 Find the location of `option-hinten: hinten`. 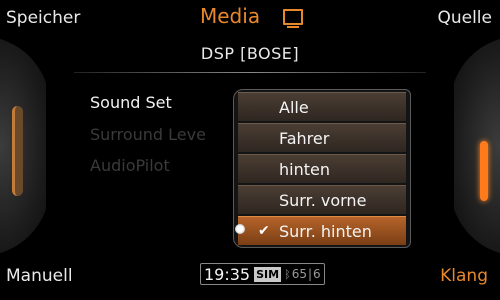

option-hinten: hinten is located at coordinates (322, 168).